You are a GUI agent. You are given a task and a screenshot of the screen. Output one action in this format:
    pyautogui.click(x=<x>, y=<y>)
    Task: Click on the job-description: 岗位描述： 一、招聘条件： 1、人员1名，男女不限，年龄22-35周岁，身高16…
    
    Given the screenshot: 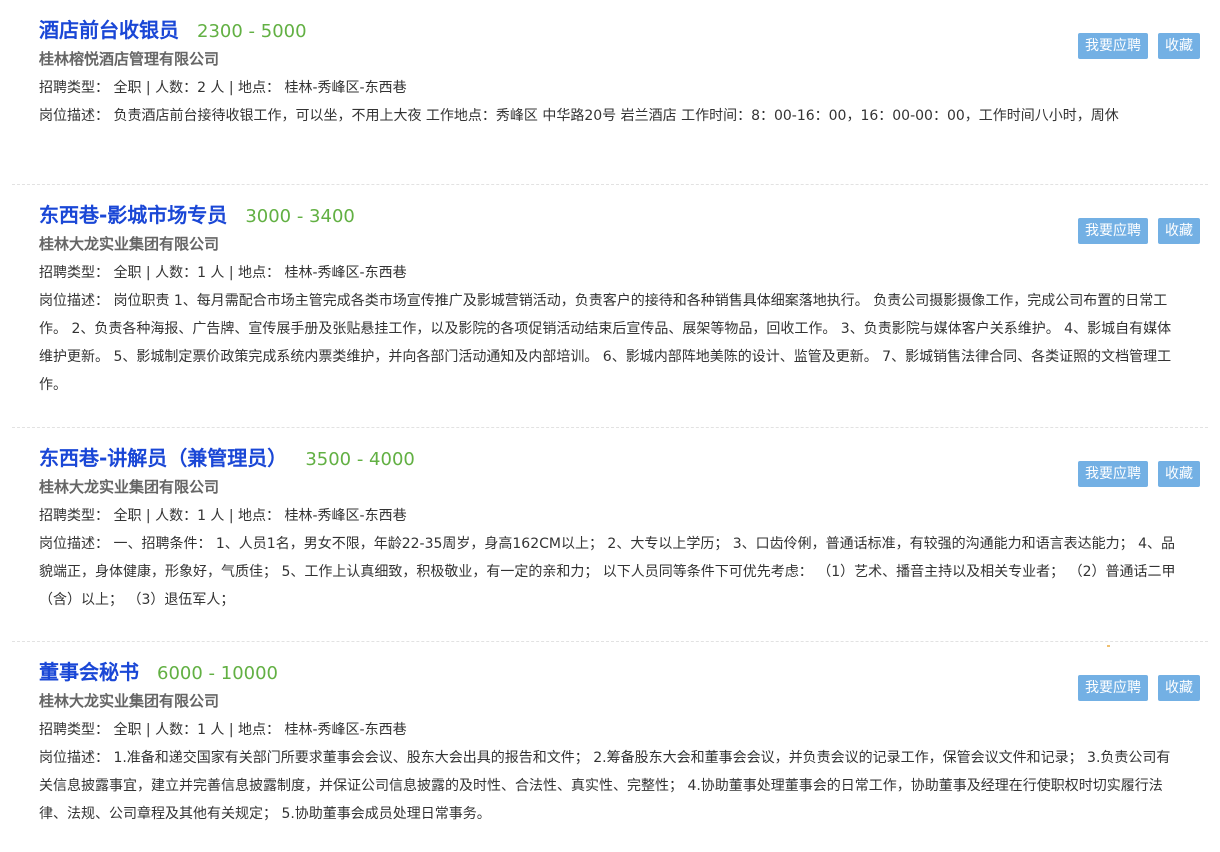 What is the action you would take?
    pyautogui.click(x=607, y=572)
    